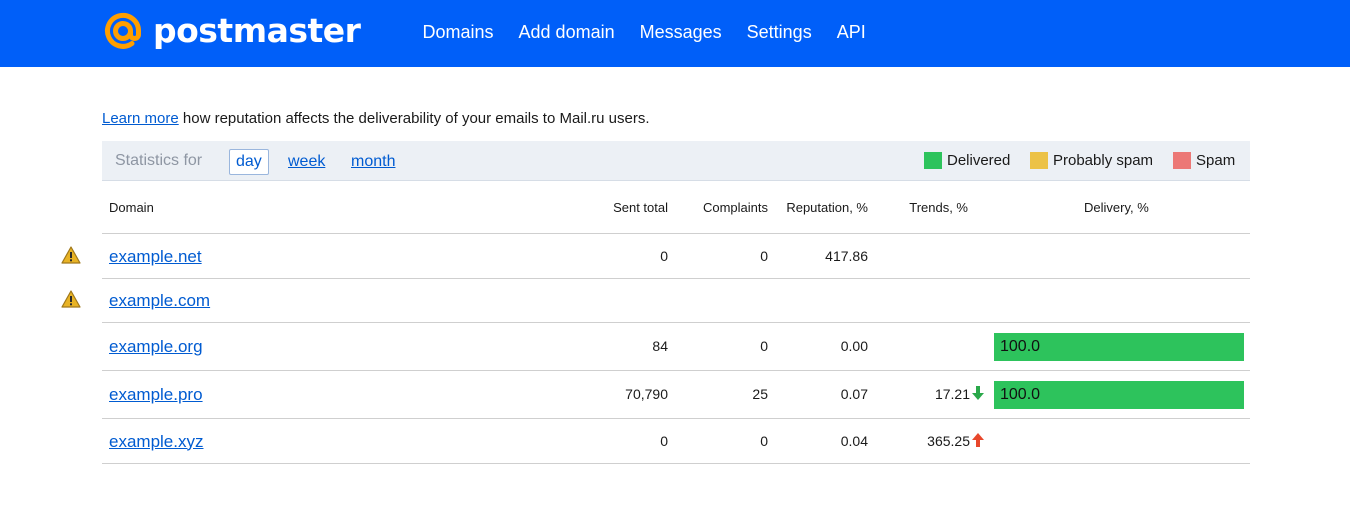 Image resolution: width=1350 pixels, height=529 pixels. What do you see at coordinates (660, 346) in the screenshot?
I see `sent-total-cell: 84` at bounding box center [660, 346].